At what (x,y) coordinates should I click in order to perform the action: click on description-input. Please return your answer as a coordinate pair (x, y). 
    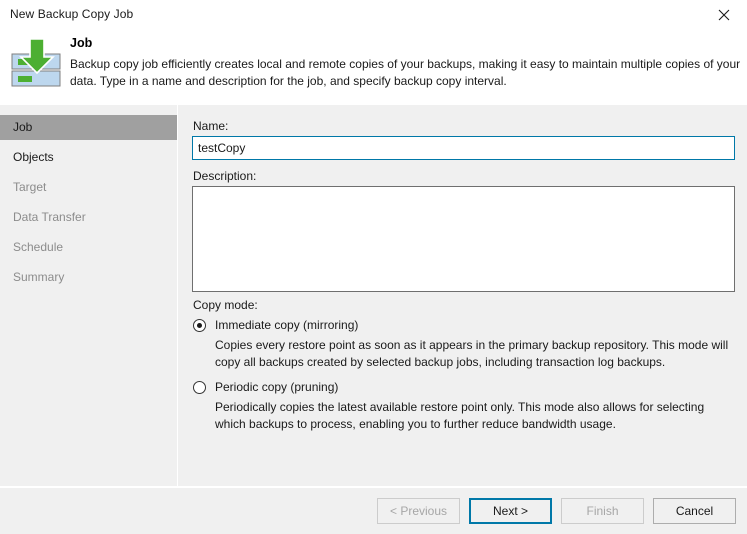
    Looking at the image, I should click on (463, 239).